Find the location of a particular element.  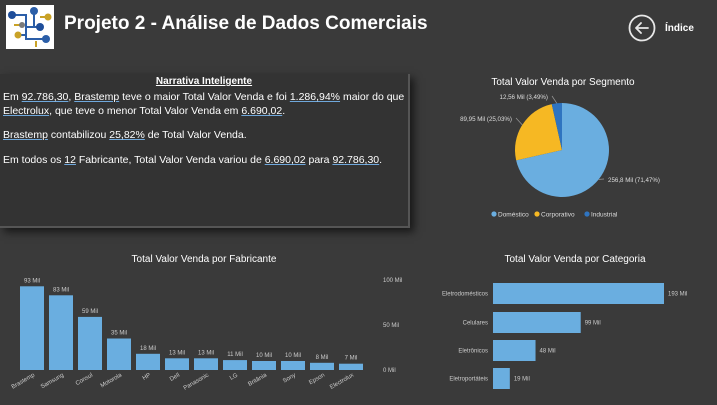

x-tick-label: Sony is located at coordinates (289, 379).